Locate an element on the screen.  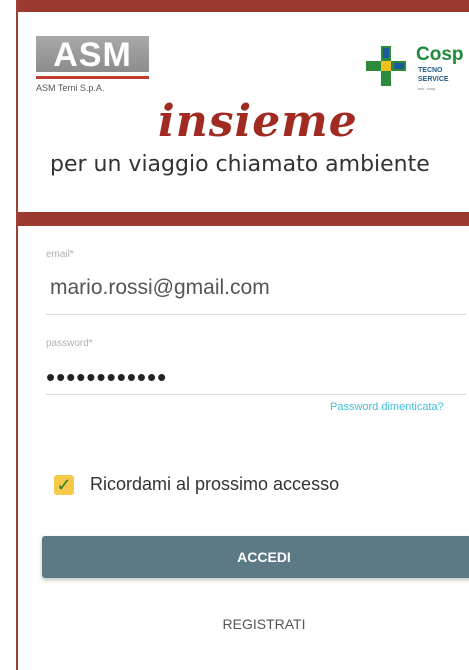
asm-logo-mark: ASM is located at coordinates (92, 55).